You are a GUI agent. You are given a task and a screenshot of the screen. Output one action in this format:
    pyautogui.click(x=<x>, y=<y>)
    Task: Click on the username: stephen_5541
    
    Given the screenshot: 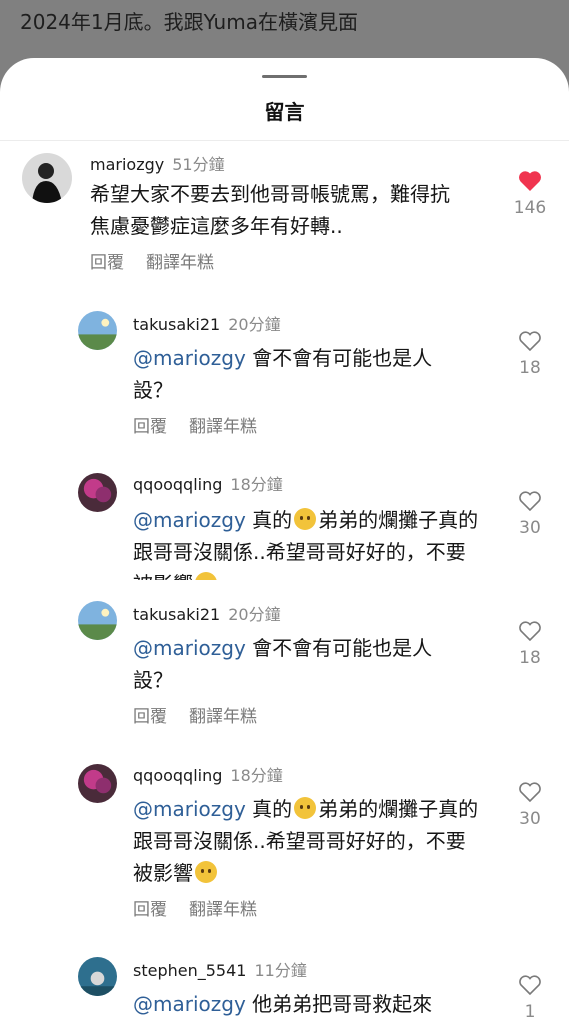 What is the action you would take?
    pyautogui.click(x=189, y=970)
    